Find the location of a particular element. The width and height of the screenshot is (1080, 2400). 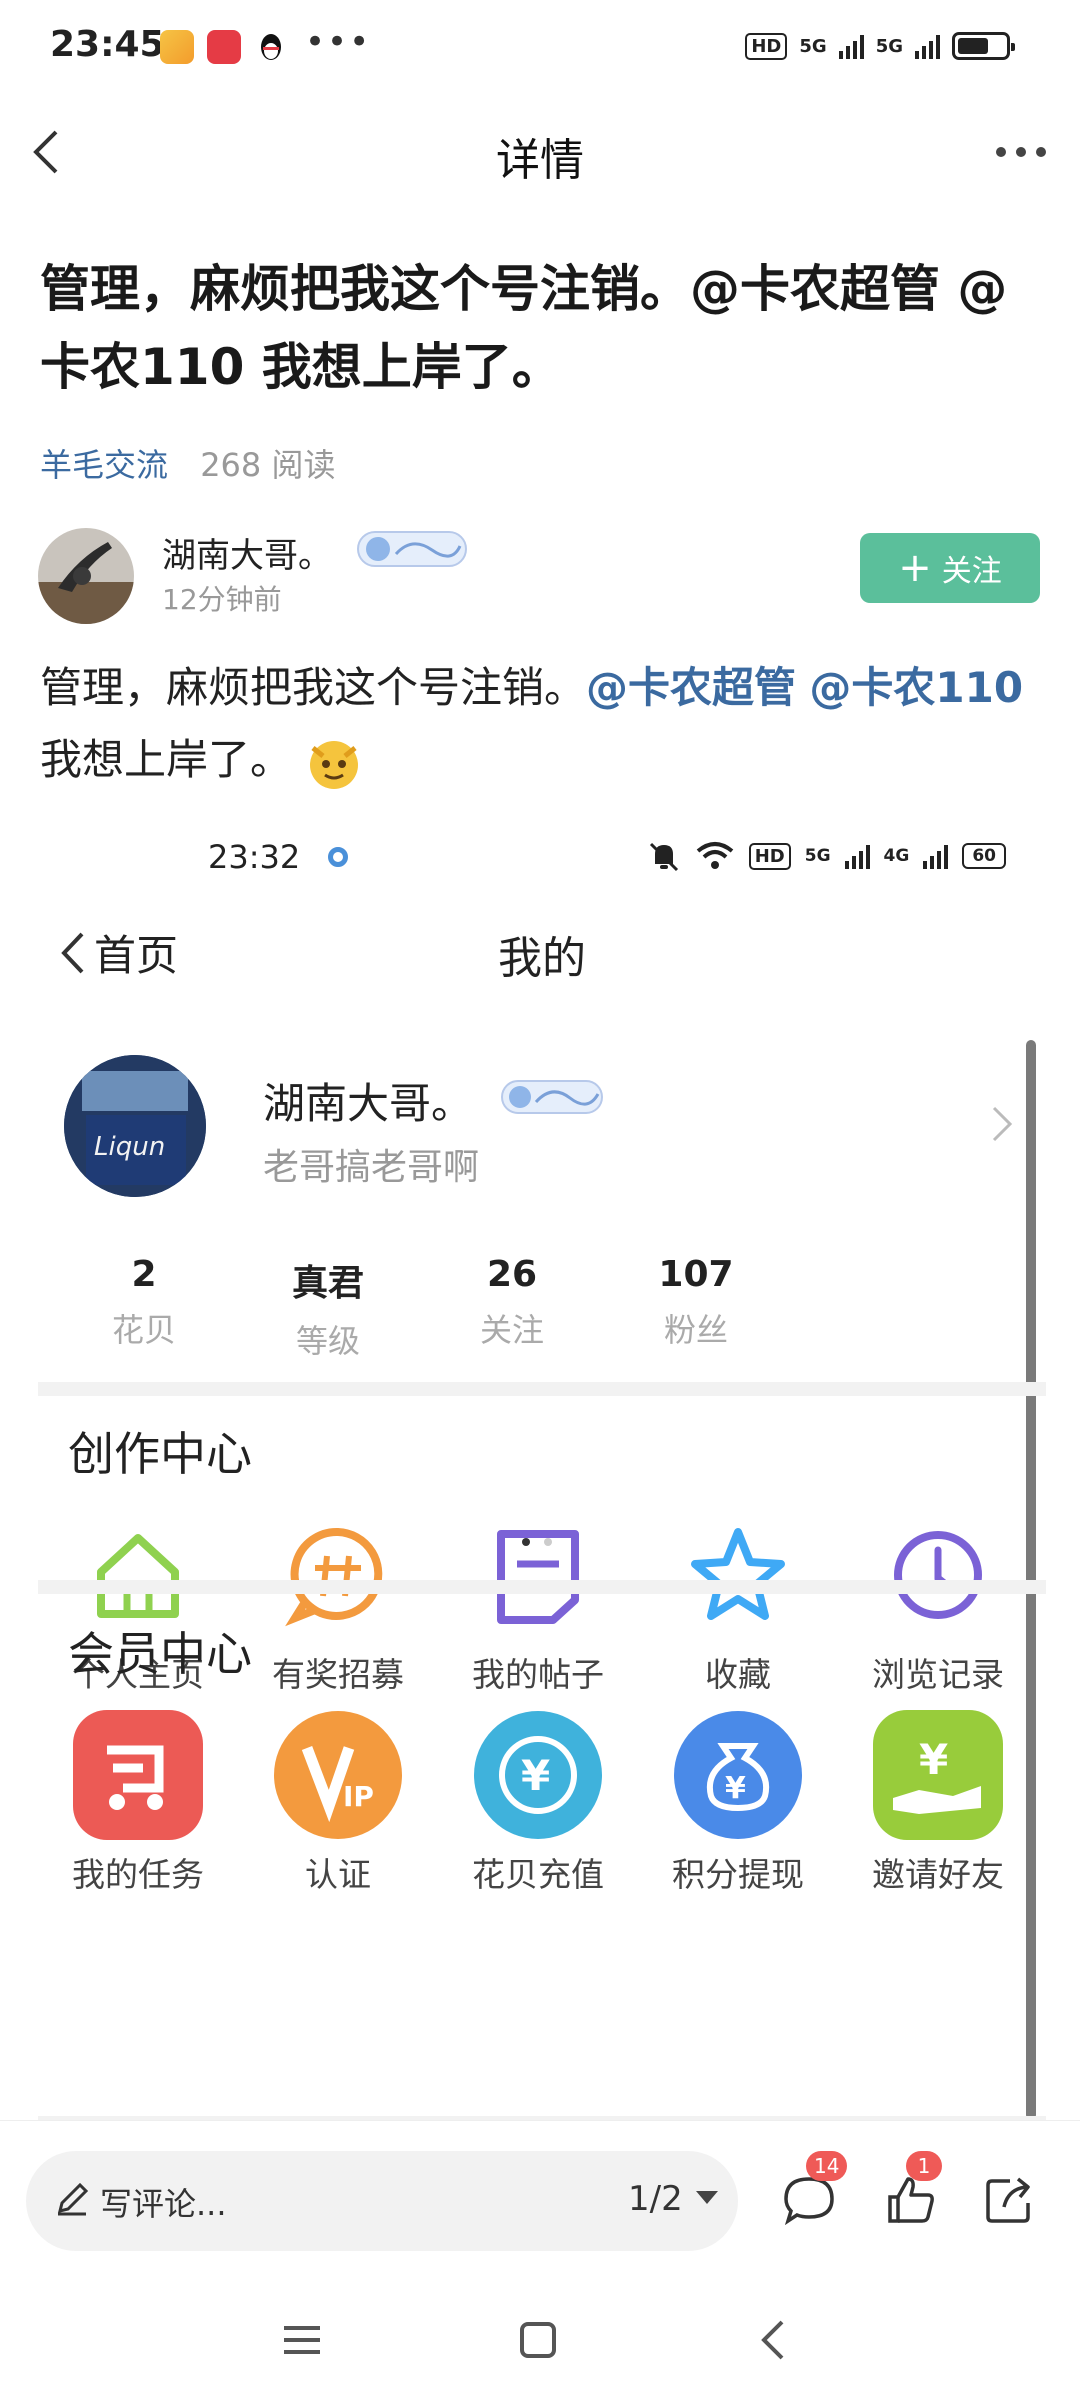

author-name: 湖南大哥。 is located at coordinates (247, 552).